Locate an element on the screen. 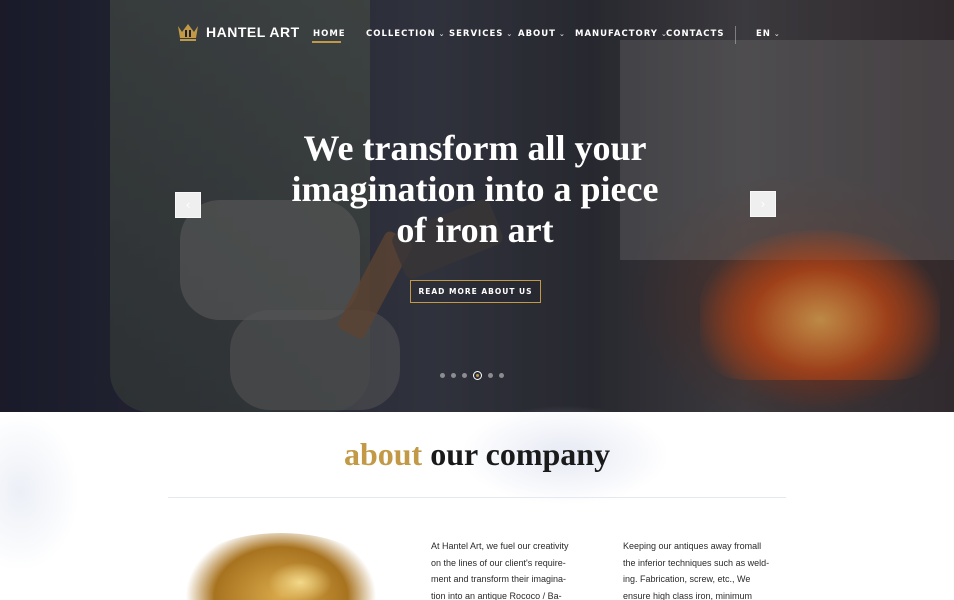 The width and height of the screenshot is (954, 600). nav-item-contacts: CONTACTS is located at coordinates (695, 34).